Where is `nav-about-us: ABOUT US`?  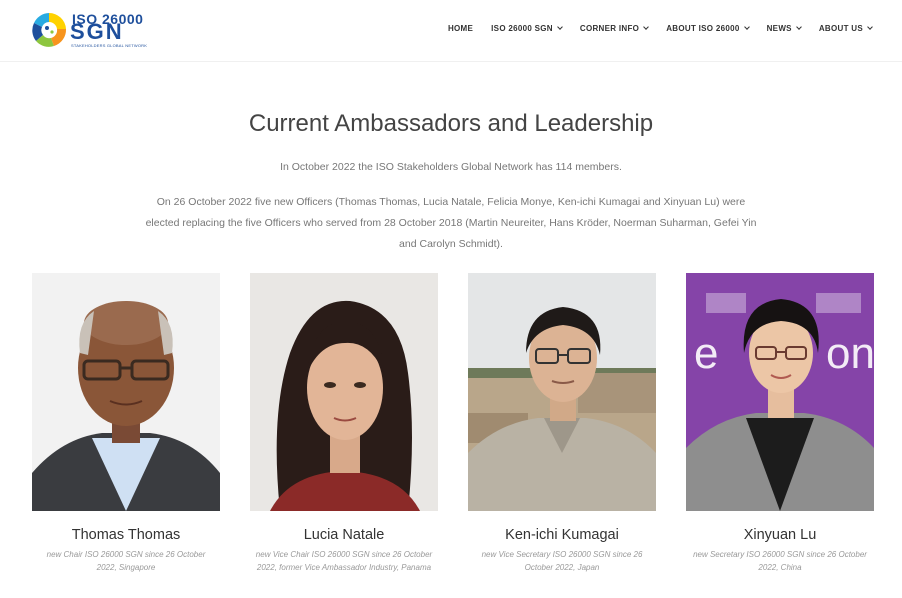
nav-about-us: ABOUT US is located at coordinates (845, 28).